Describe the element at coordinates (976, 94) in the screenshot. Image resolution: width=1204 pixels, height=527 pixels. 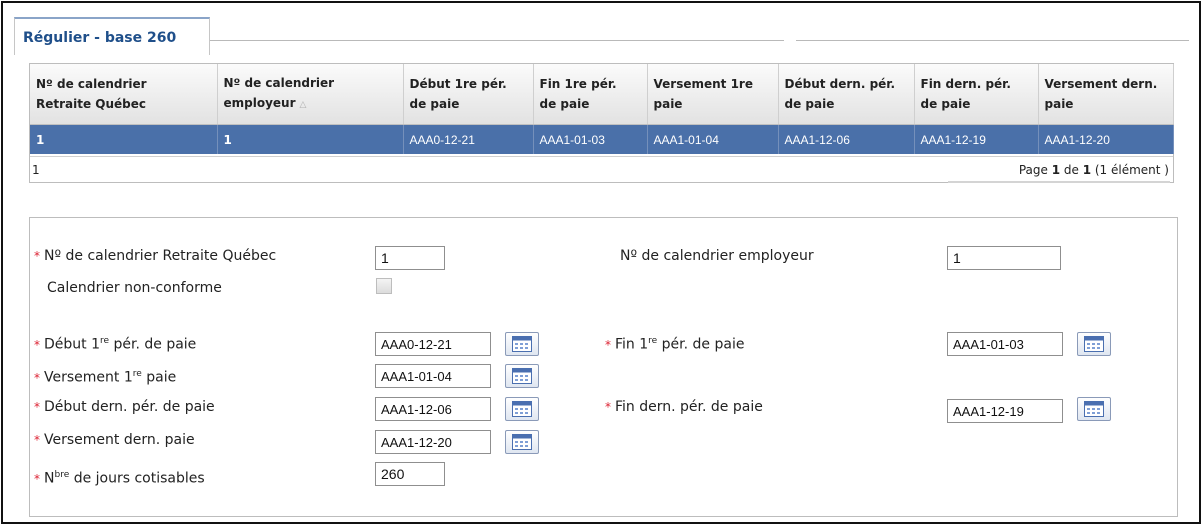
I see `col-header-fin-dern: Fin dern. pér. de paie` at that location.